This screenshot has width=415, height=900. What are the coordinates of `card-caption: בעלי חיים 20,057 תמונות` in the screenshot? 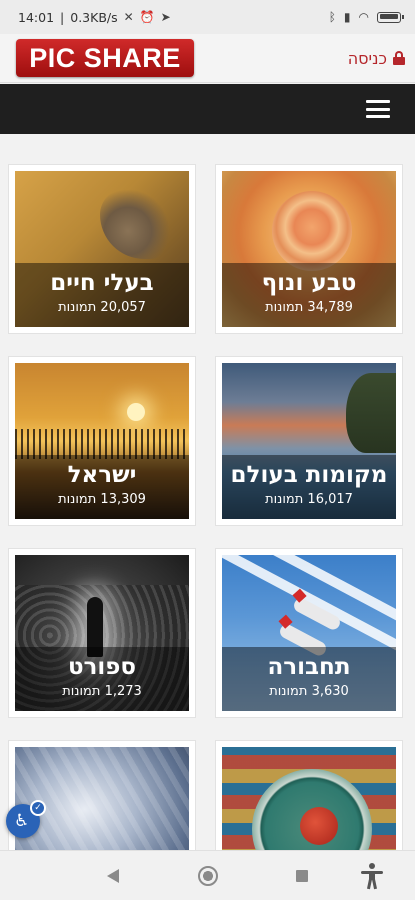 It's located at (102, 295).